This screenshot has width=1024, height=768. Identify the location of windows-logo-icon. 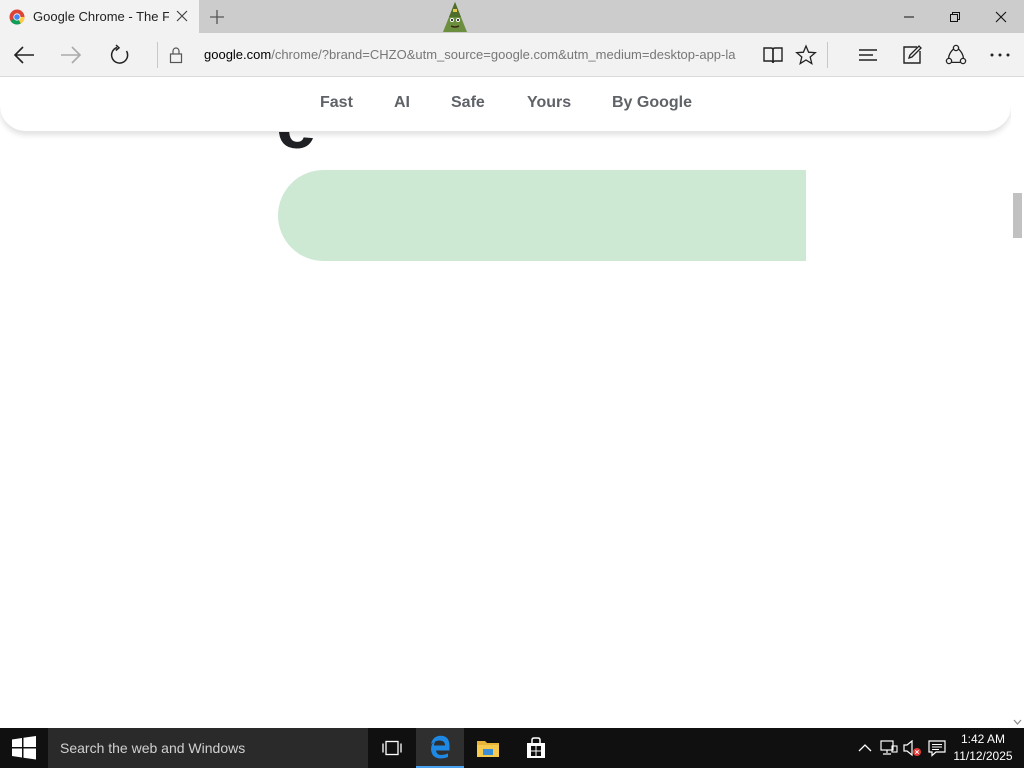
(24, 748).